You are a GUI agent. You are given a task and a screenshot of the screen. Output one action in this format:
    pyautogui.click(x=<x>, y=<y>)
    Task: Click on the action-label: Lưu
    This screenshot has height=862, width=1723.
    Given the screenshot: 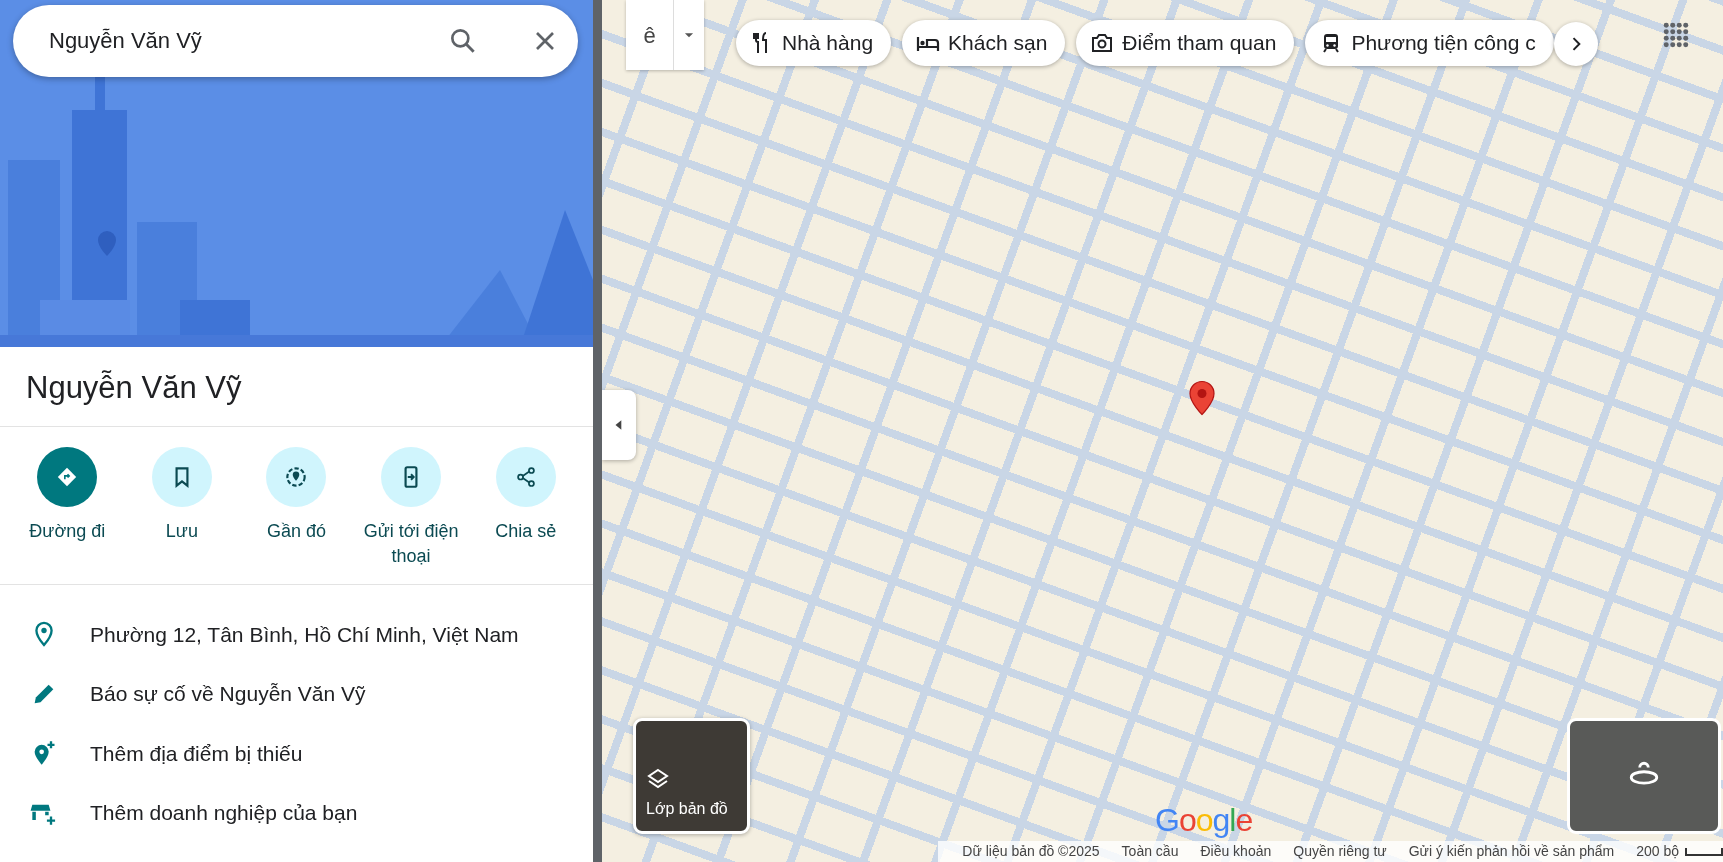 What is the action you would take?
    pyautogui.click(x=181, y=532)
    